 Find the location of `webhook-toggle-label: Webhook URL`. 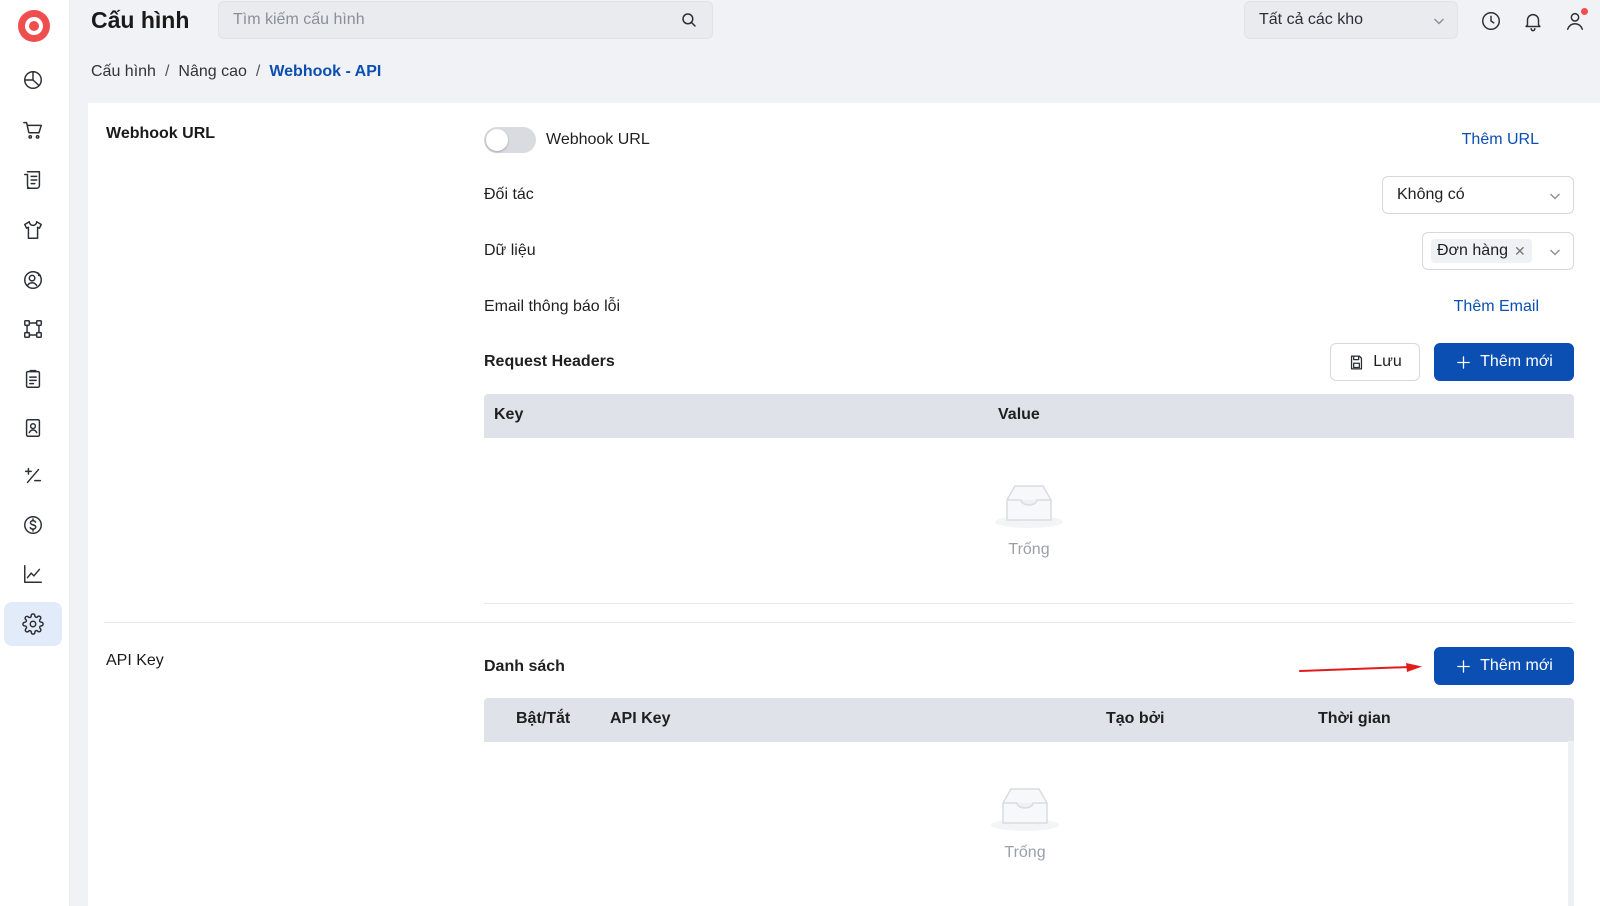

webhook-toggle-label: Webhook URL is located at coordinates (598, 139).